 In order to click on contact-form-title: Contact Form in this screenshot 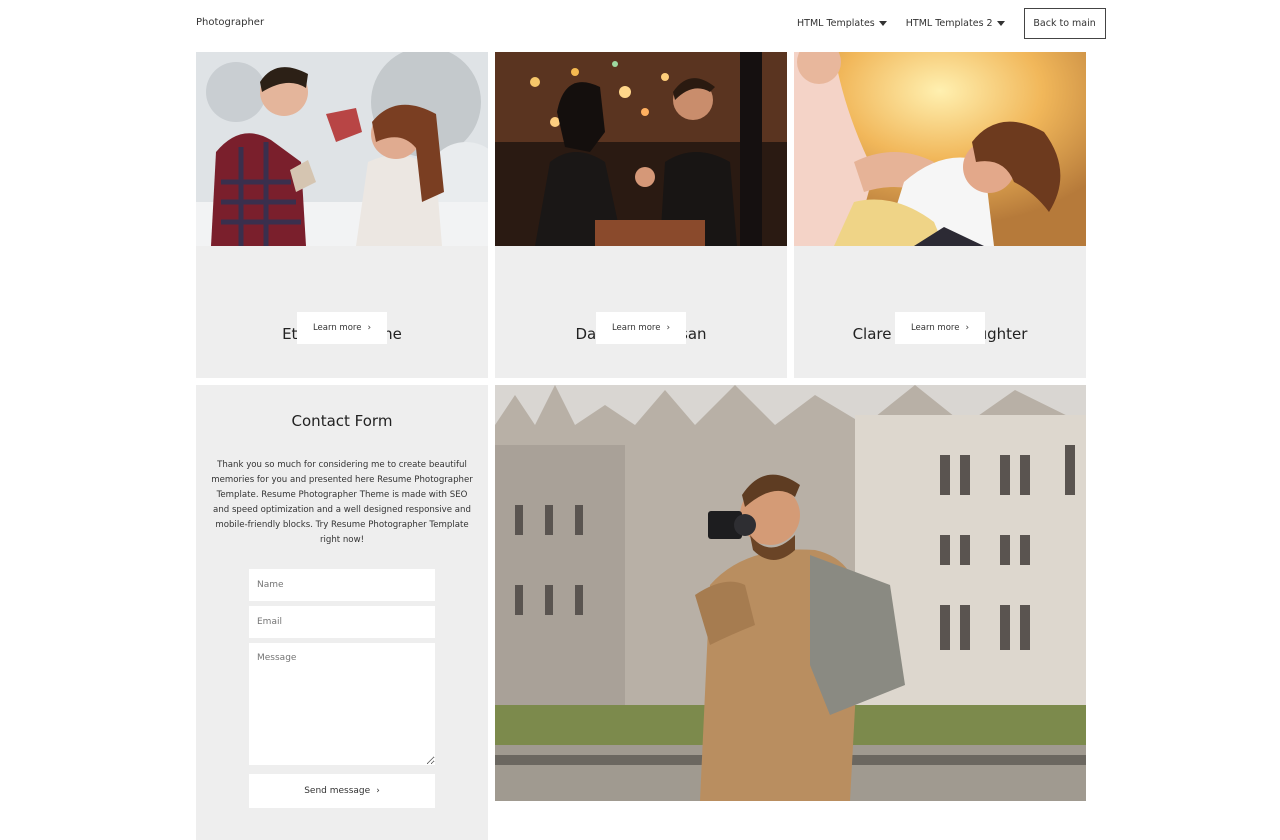, I will do `click(342, 421)`.